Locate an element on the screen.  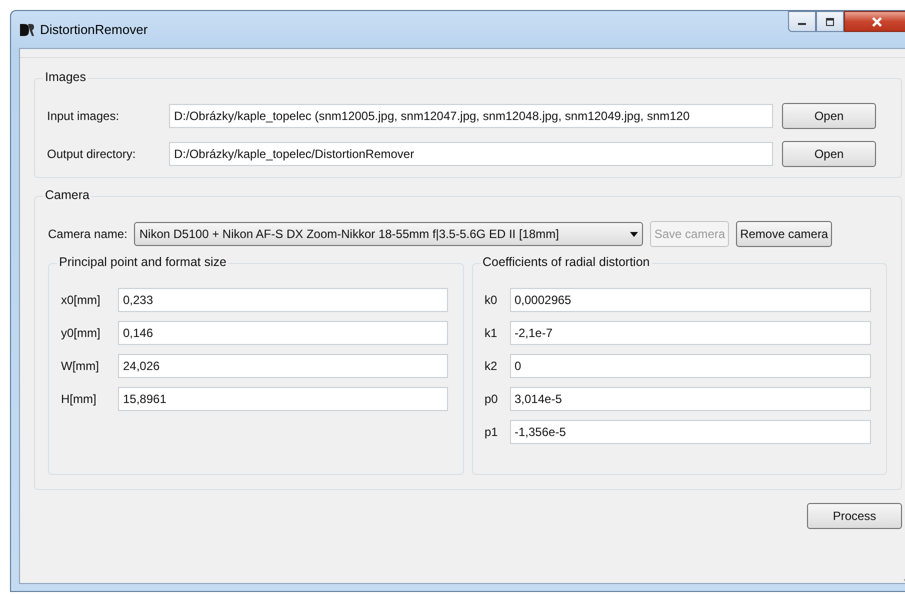
value-field: 0,146 is located at coordinates (283, 333).